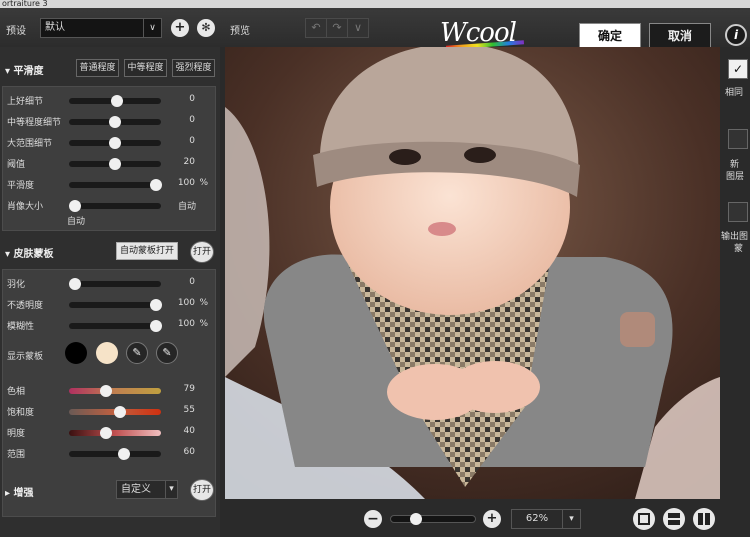  I want to click on mask-color-swatch-black, so click(76, 353).